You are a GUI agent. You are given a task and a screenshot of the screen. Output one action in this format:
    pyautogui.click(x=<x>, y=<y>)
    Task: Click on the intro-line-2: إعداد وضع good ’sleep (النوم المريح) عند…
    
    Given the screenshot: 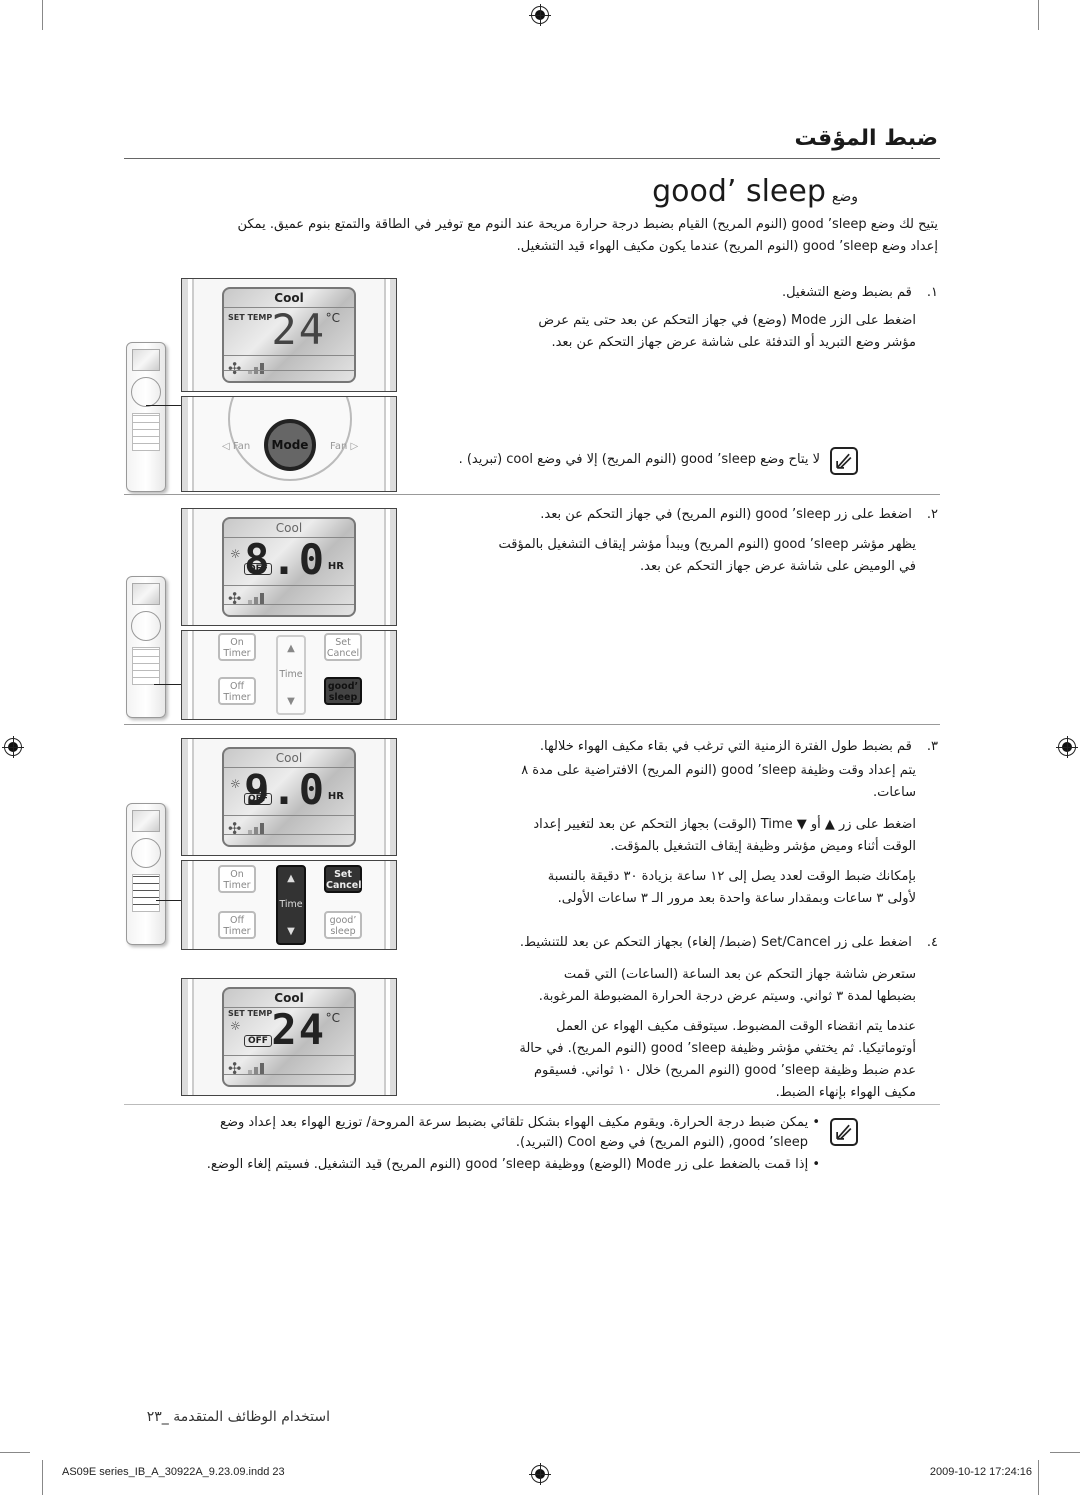 What is the action you would take?
    pyautogui.click(x=727, y=246)
    